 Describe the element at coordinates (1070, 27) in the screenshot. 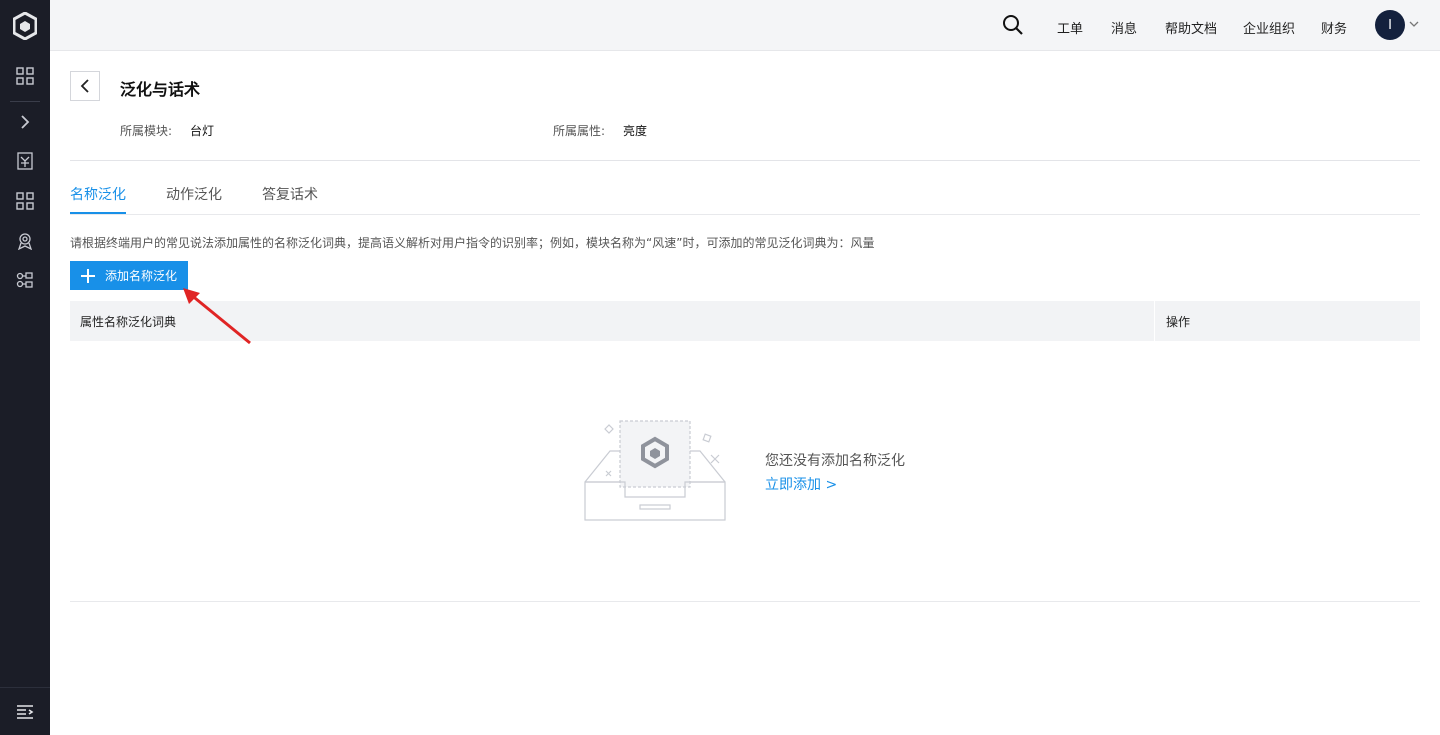

I see `header-link-tickets: 工单` at that location.